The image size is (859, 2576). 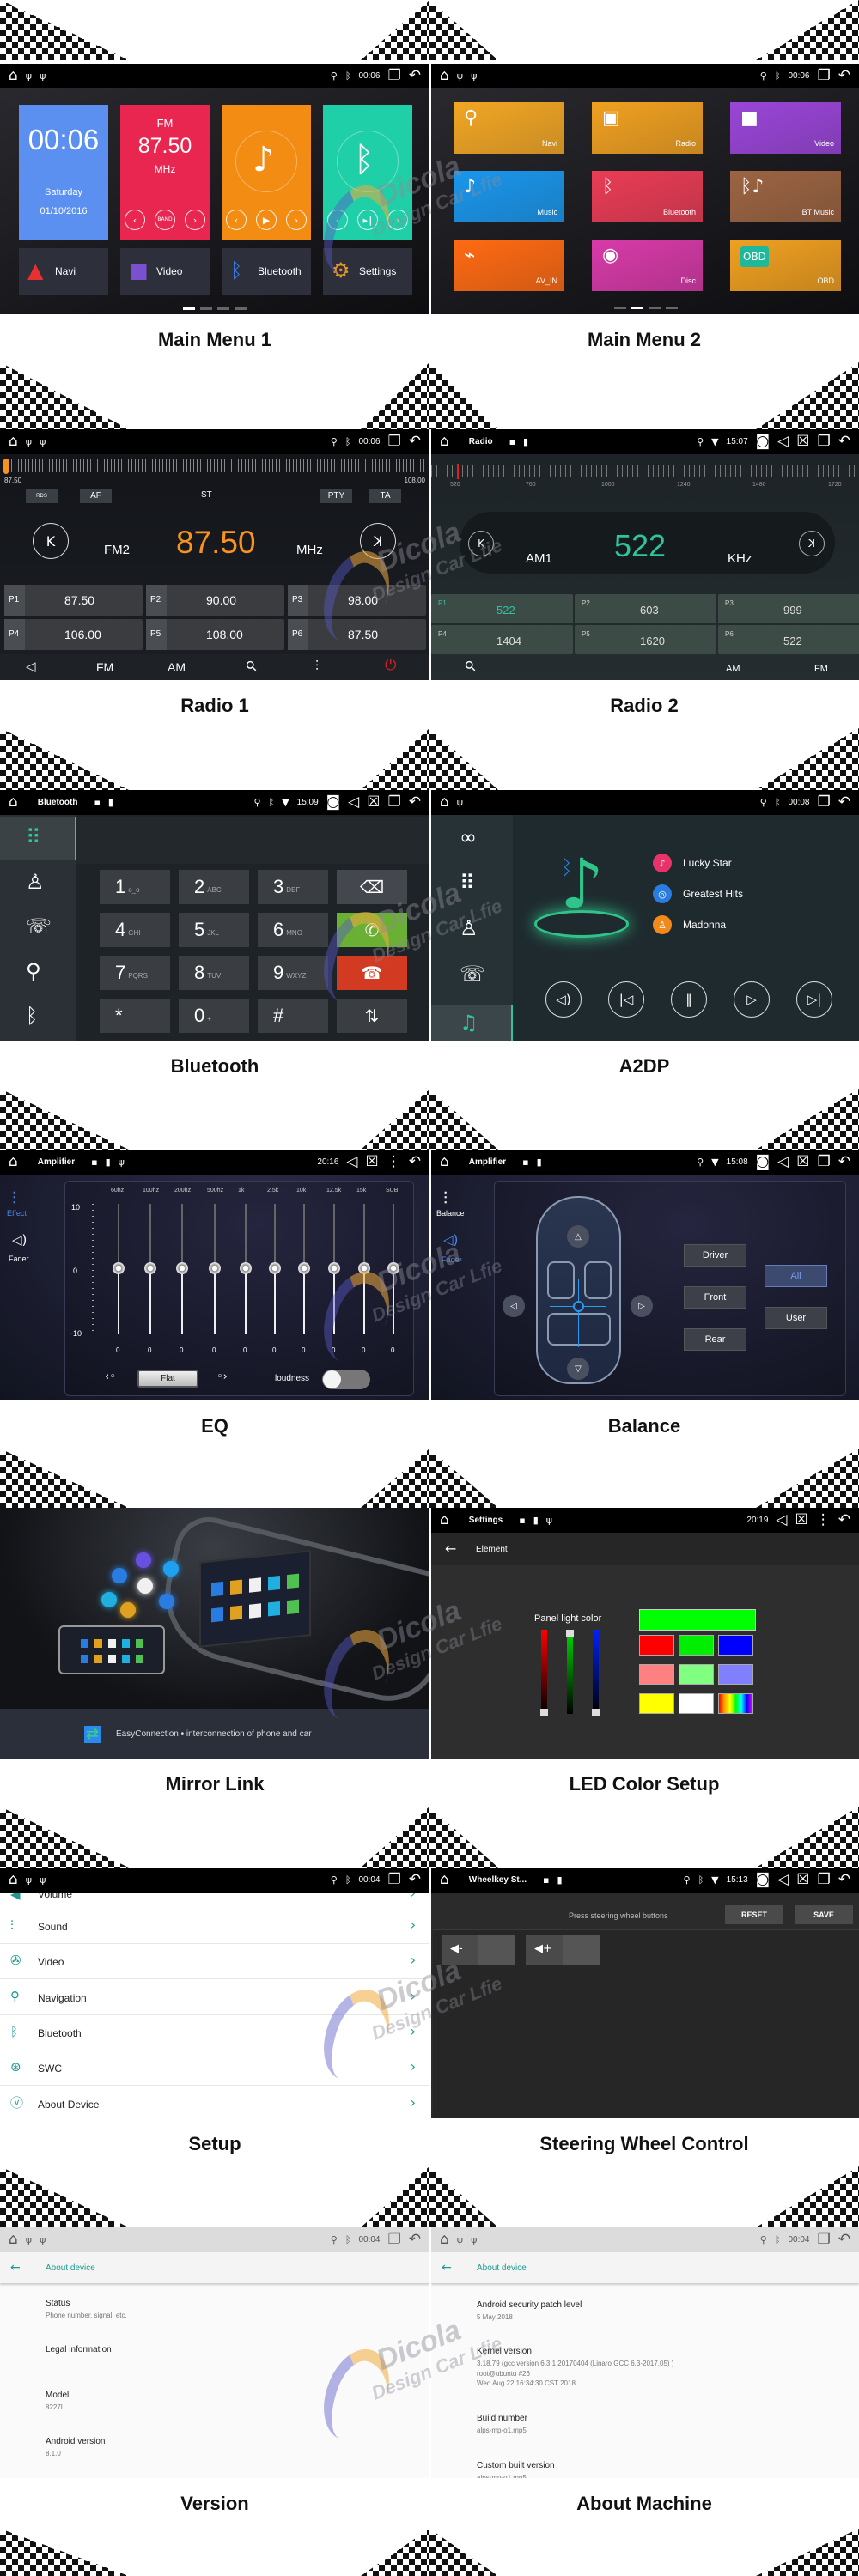 What do you see at coordinates (564, 999) in the screenshot?
I see `volume-button: ◁)` at bounding box center [564, 999].